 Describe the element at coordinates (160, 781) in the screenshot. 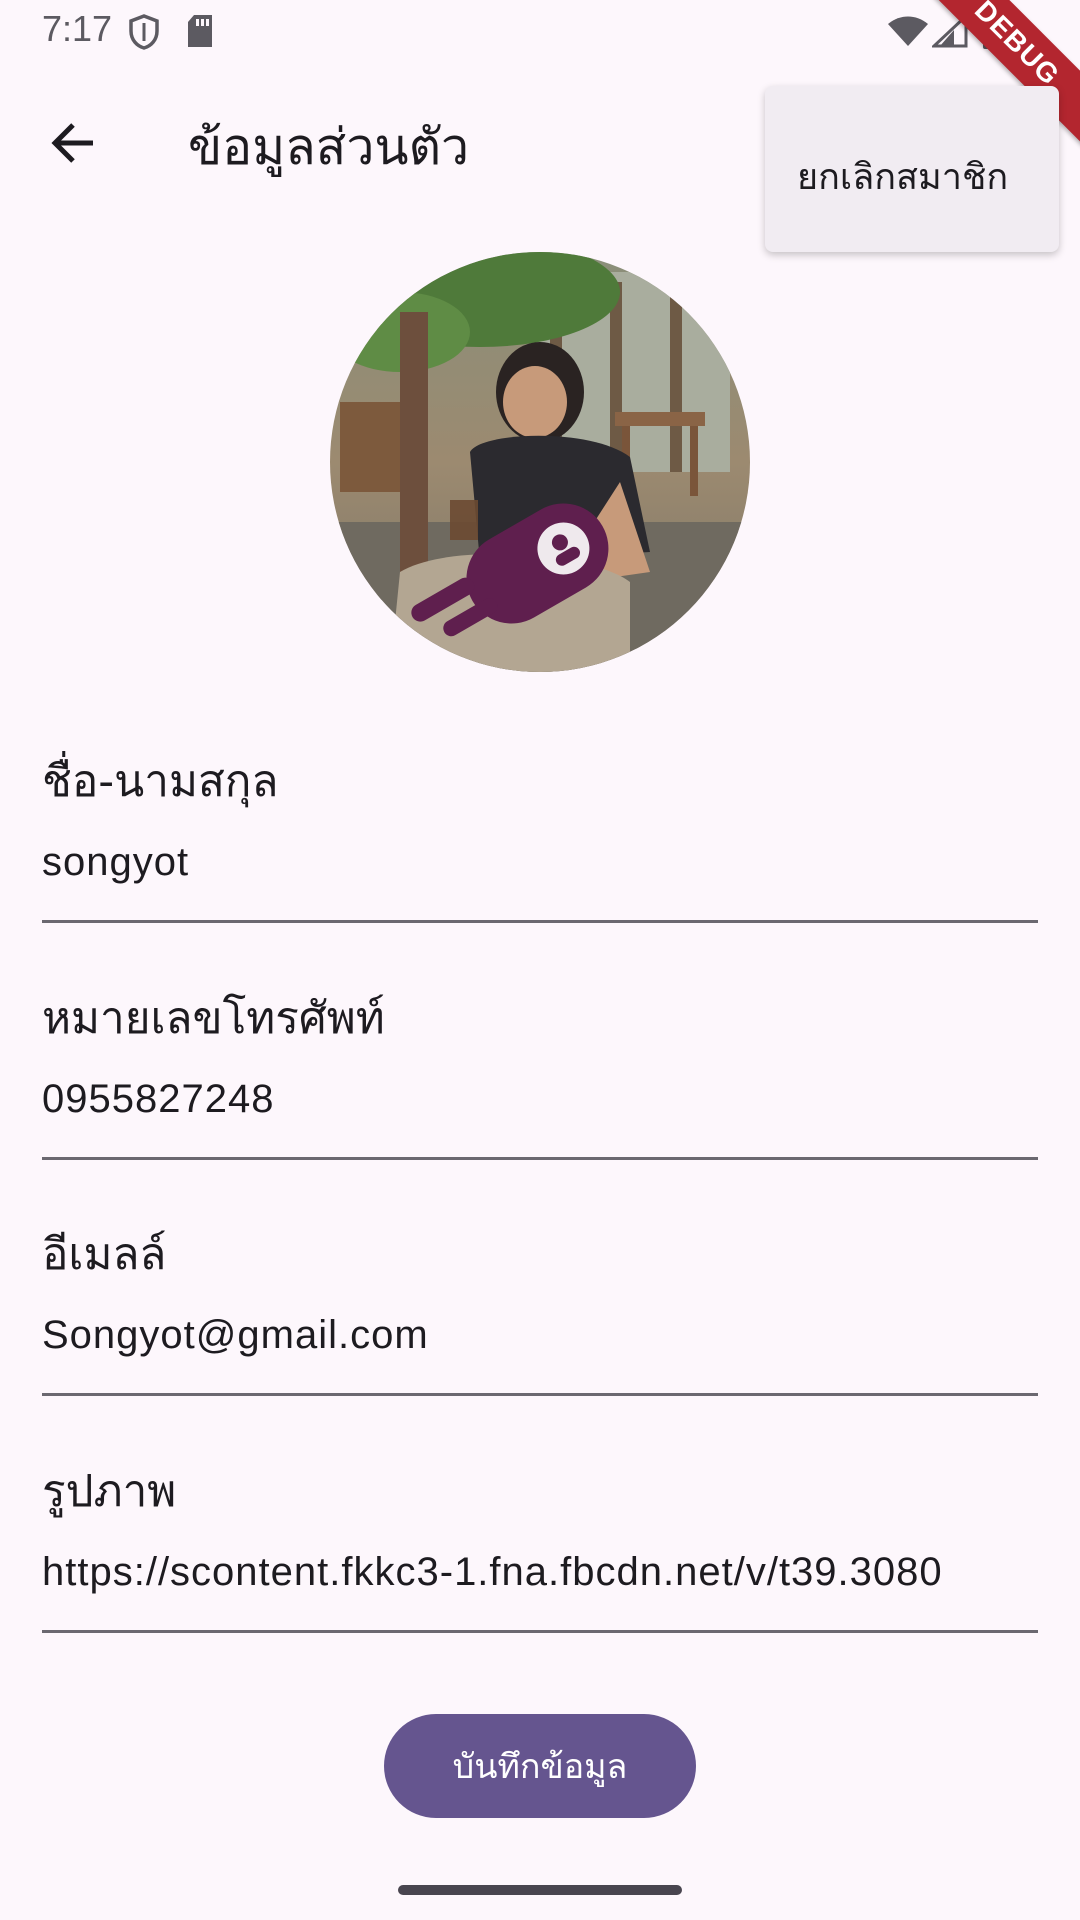

I see `name-field-label: ชื่อ-นามสกุล` at that location.